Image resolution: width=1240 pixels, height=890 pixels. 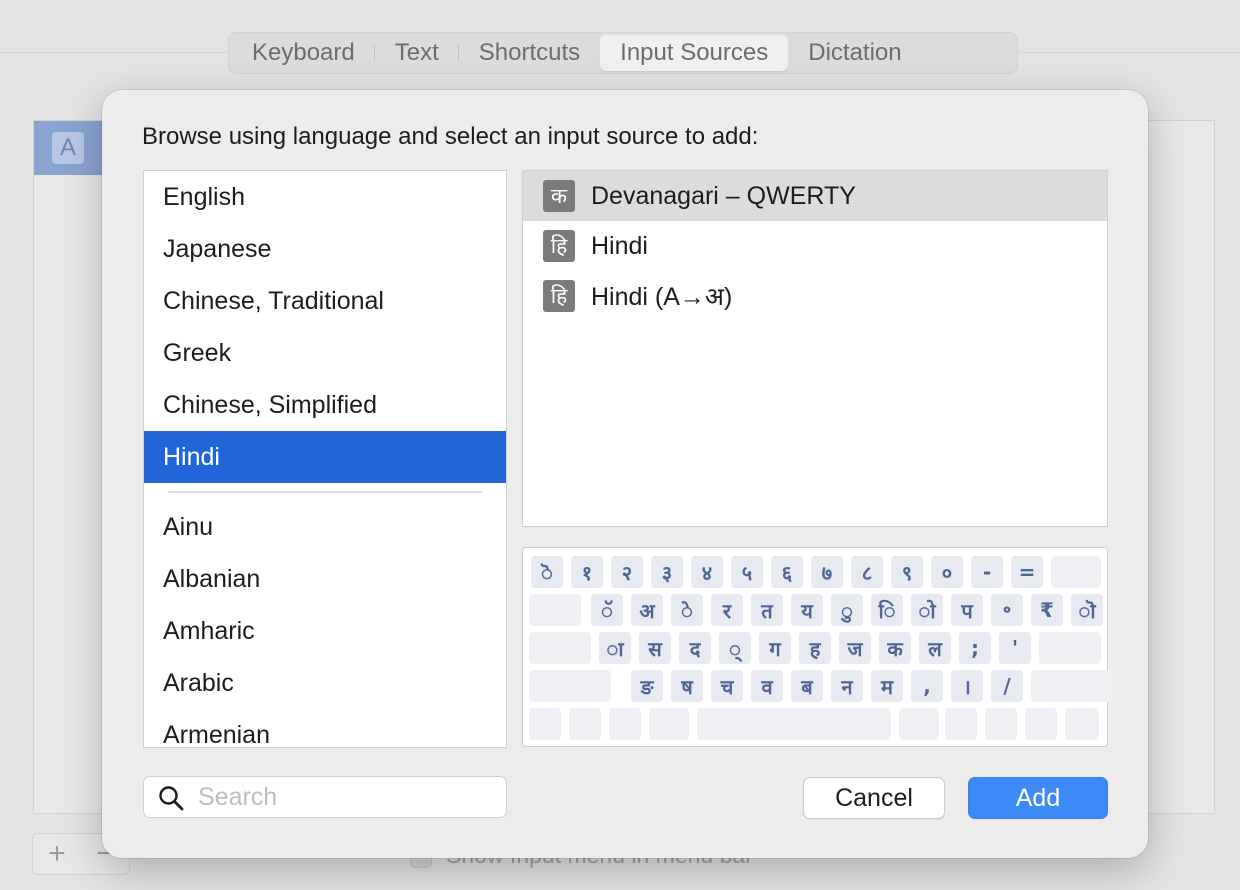 I want to click on keyboard-key: ६, so click(x=787, y=572).